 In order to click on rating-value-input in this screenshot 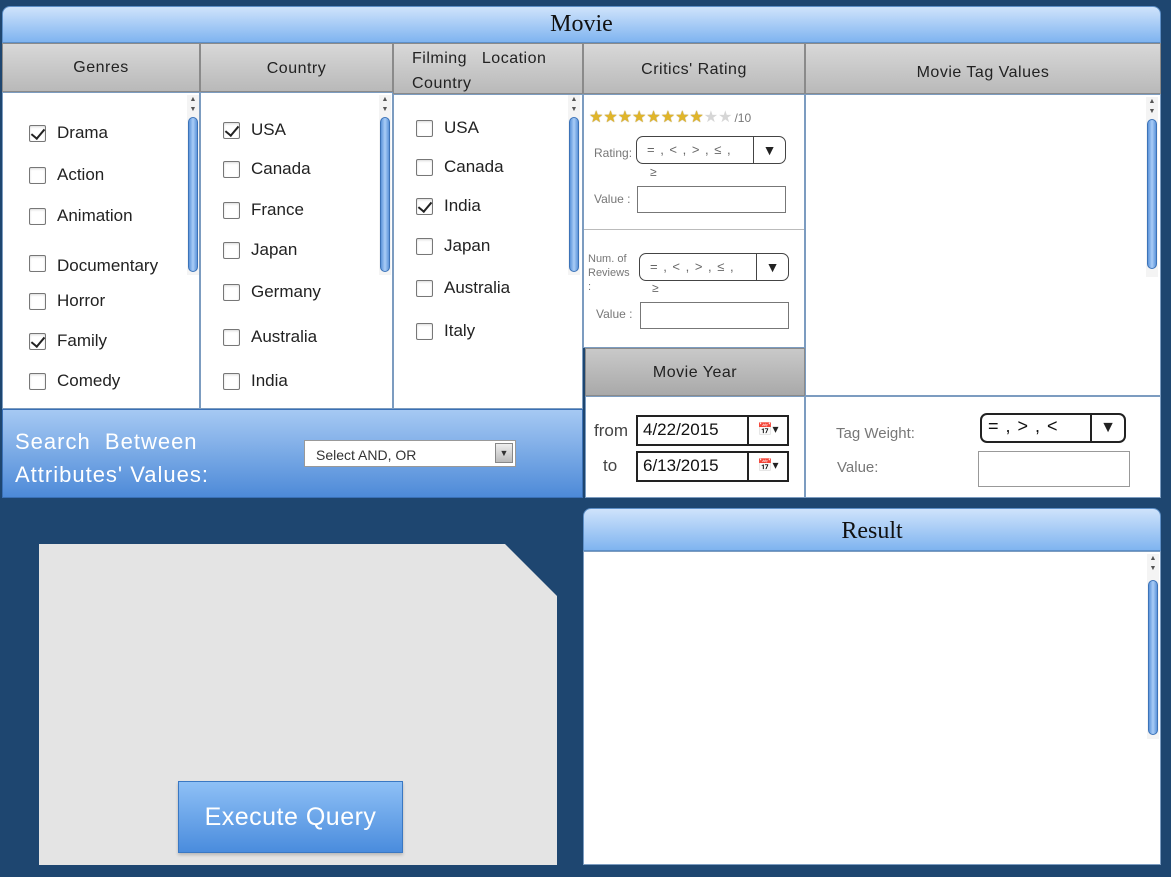, I will do `click(711, 199)`.